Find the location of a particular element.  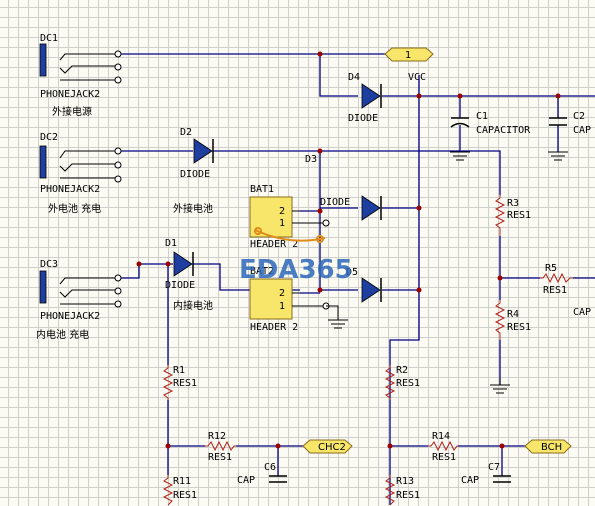

phonejack-dc1: DC1 PHONEJACK2 外接电源 is located at coordinates (80, 75).